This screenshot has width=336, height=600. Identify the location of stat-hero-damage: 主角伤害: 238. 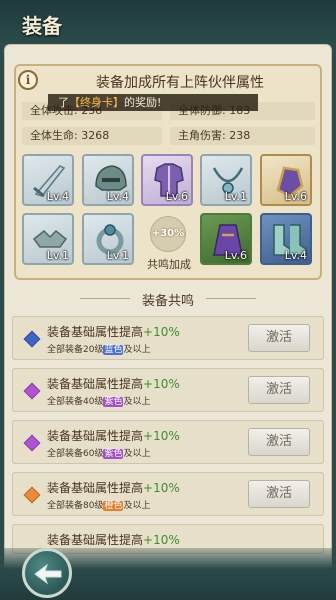
(242, 136).